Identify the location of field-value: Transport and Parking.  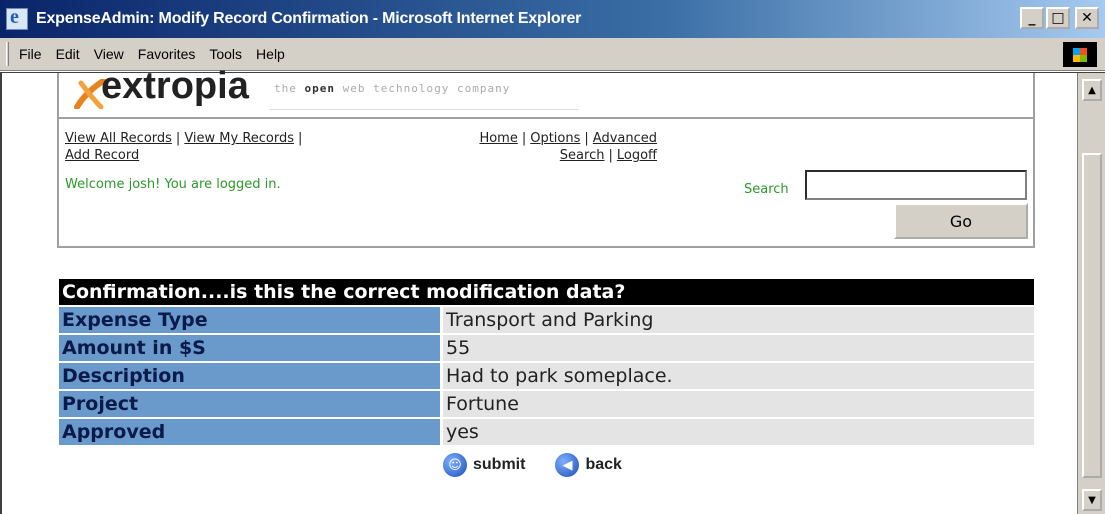
(738, 320).